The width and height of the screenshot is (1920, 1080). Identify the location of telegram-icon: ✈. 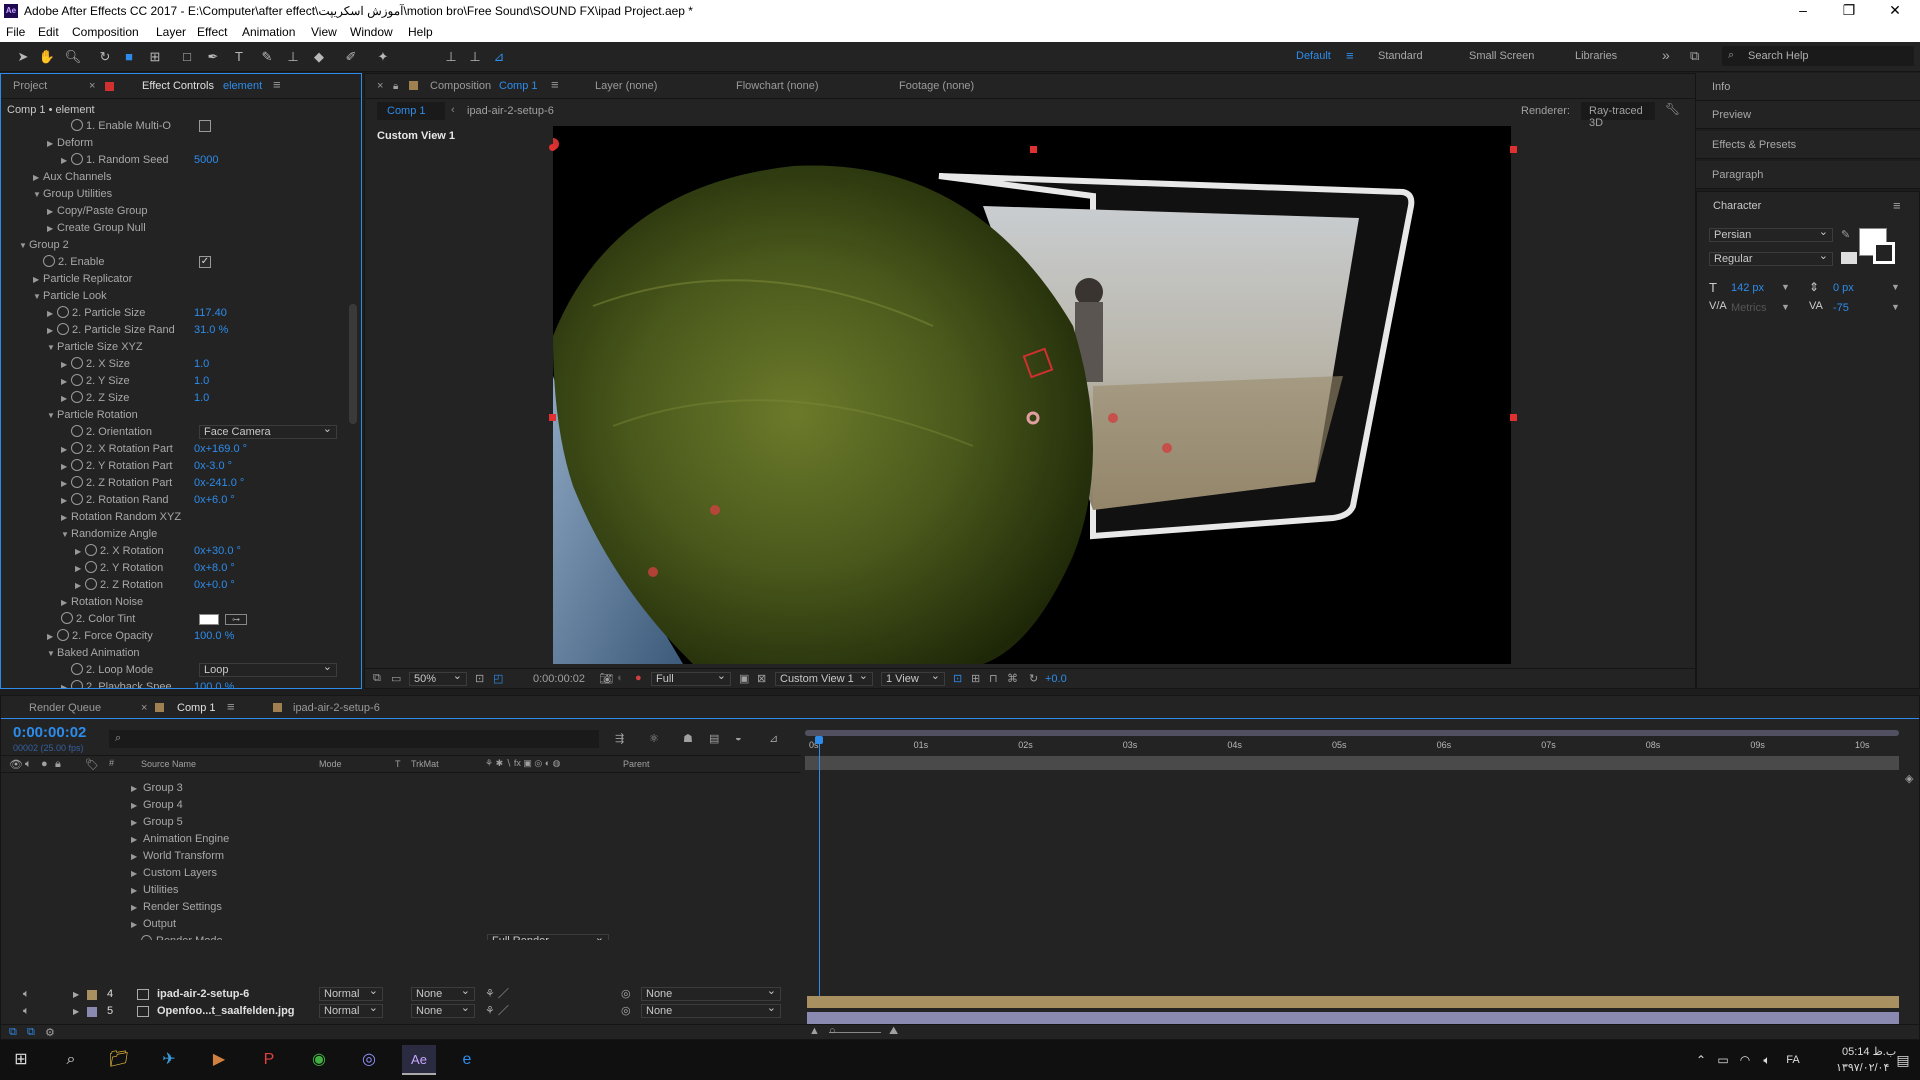
(169, 1060).